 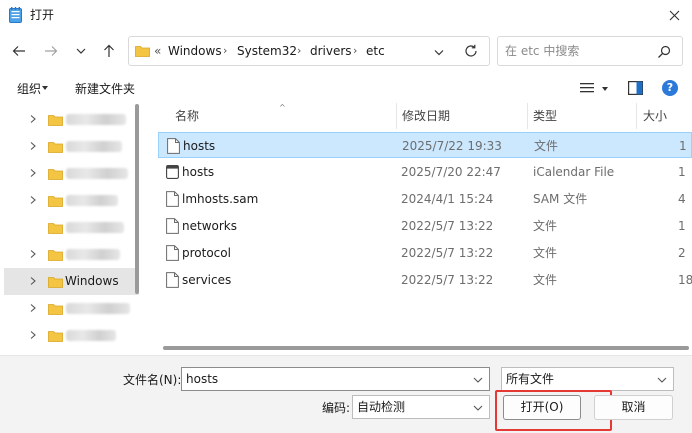 What do you see at coordinates (425, 253) in the screenshot?
I see `file-row: protocol 2022/5/7 13:22 文件 2` at bounding box center [425, 253].